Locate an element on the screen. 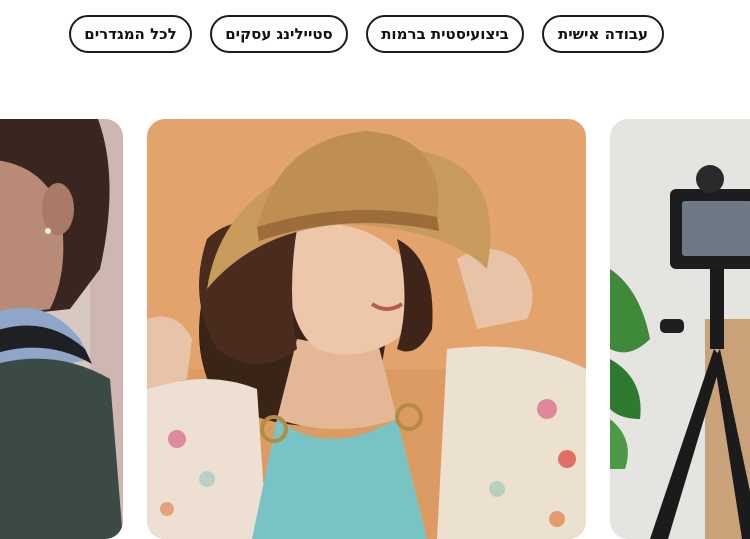  camera-tripod-image is located at coordinates (680, 329).